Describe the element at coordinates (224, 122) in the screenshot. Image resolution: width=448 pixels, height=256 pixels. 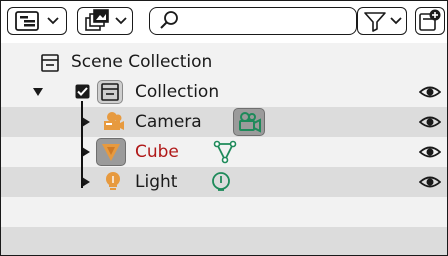
I see `object-row-camera: Camera` at that location.